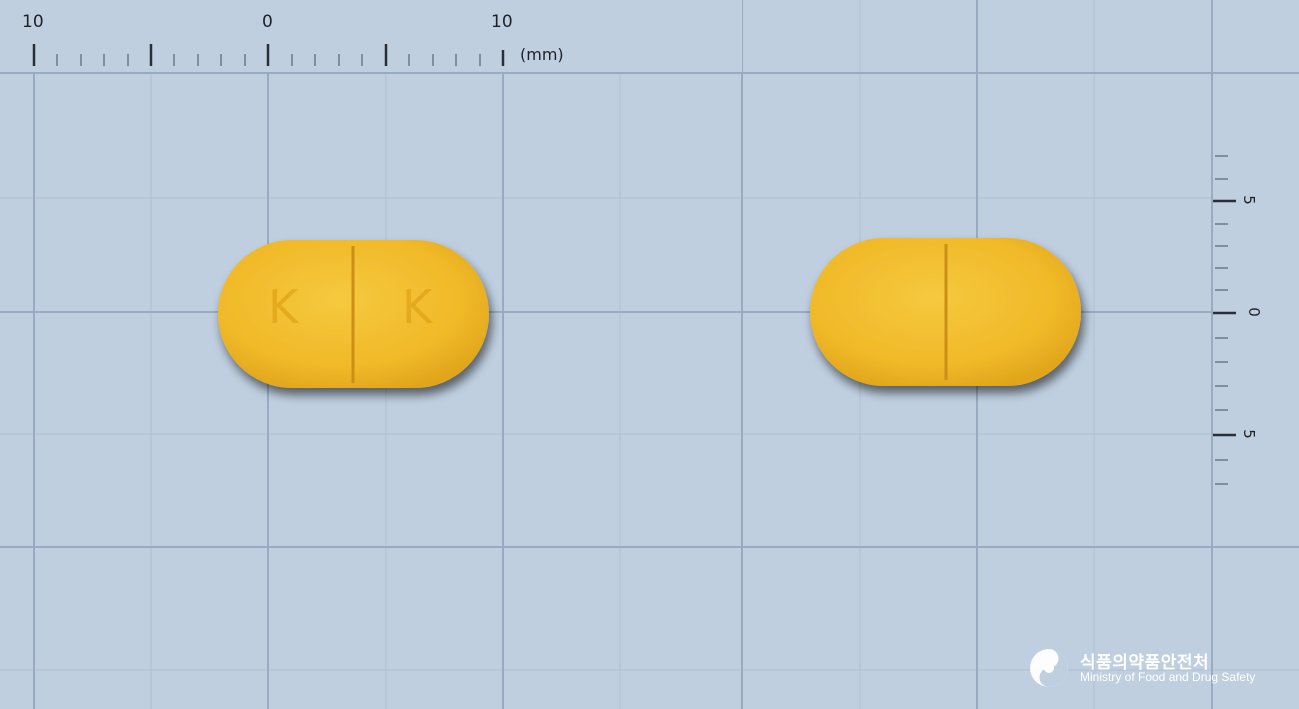  Describe the element at coordinates (353, 314) in the screenshot. I see `pill-front` at that location.